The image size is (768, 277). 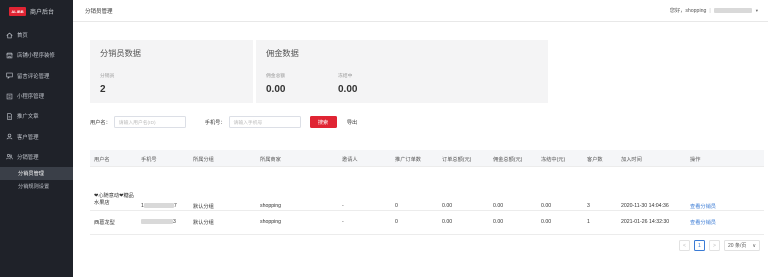 What do you see at coordinates (588, 222) in the screenshot?
I see `customers-cell: 1` at bounding box center [588, 222].